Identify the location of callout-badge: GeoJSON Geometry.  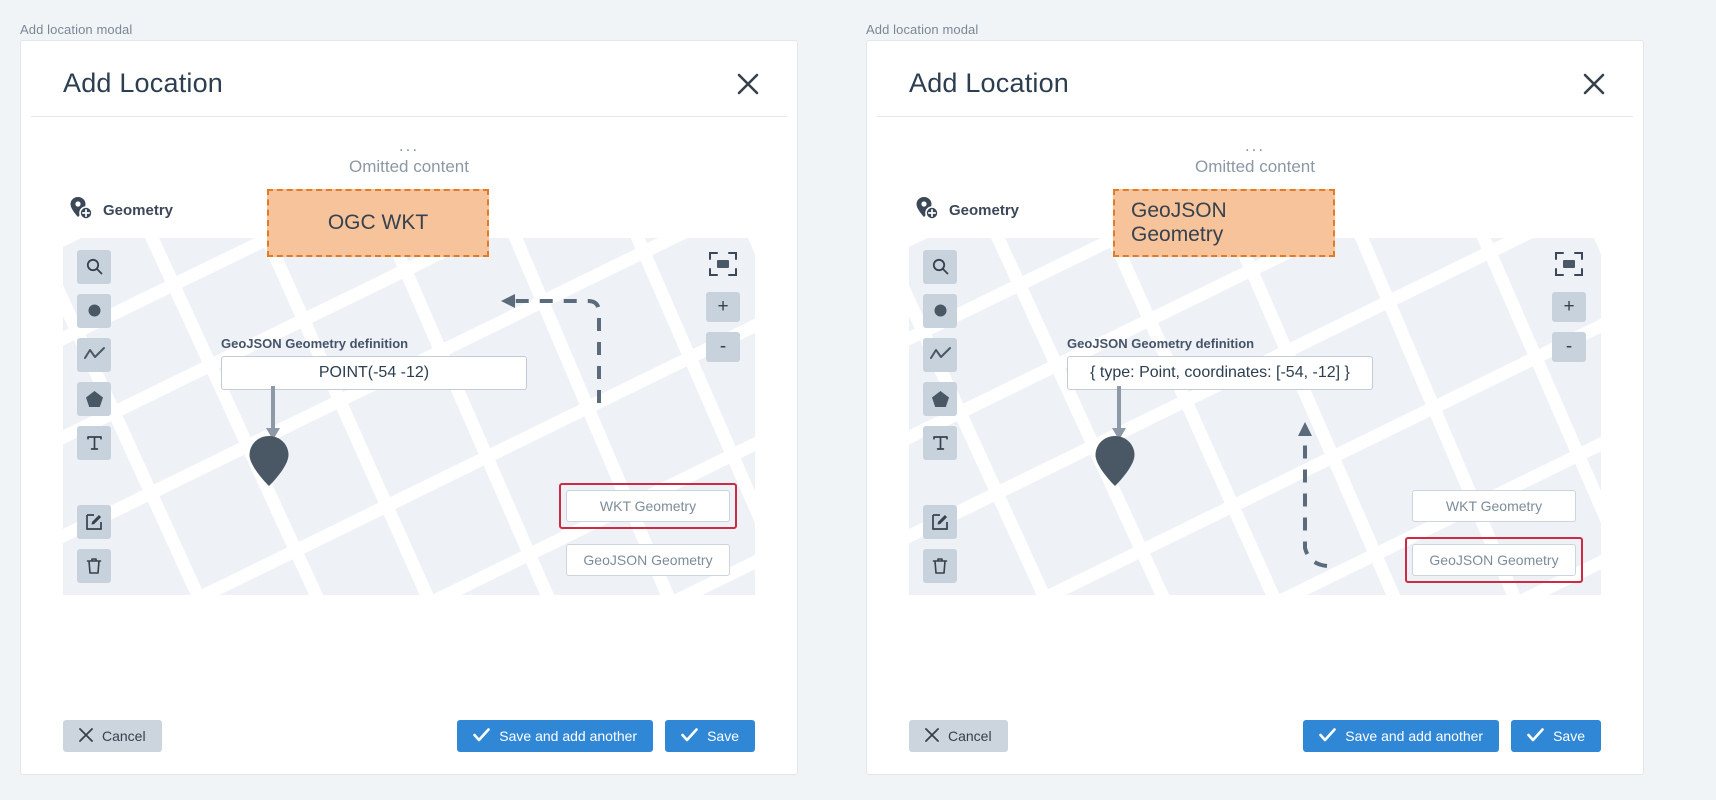
(1224, 223).